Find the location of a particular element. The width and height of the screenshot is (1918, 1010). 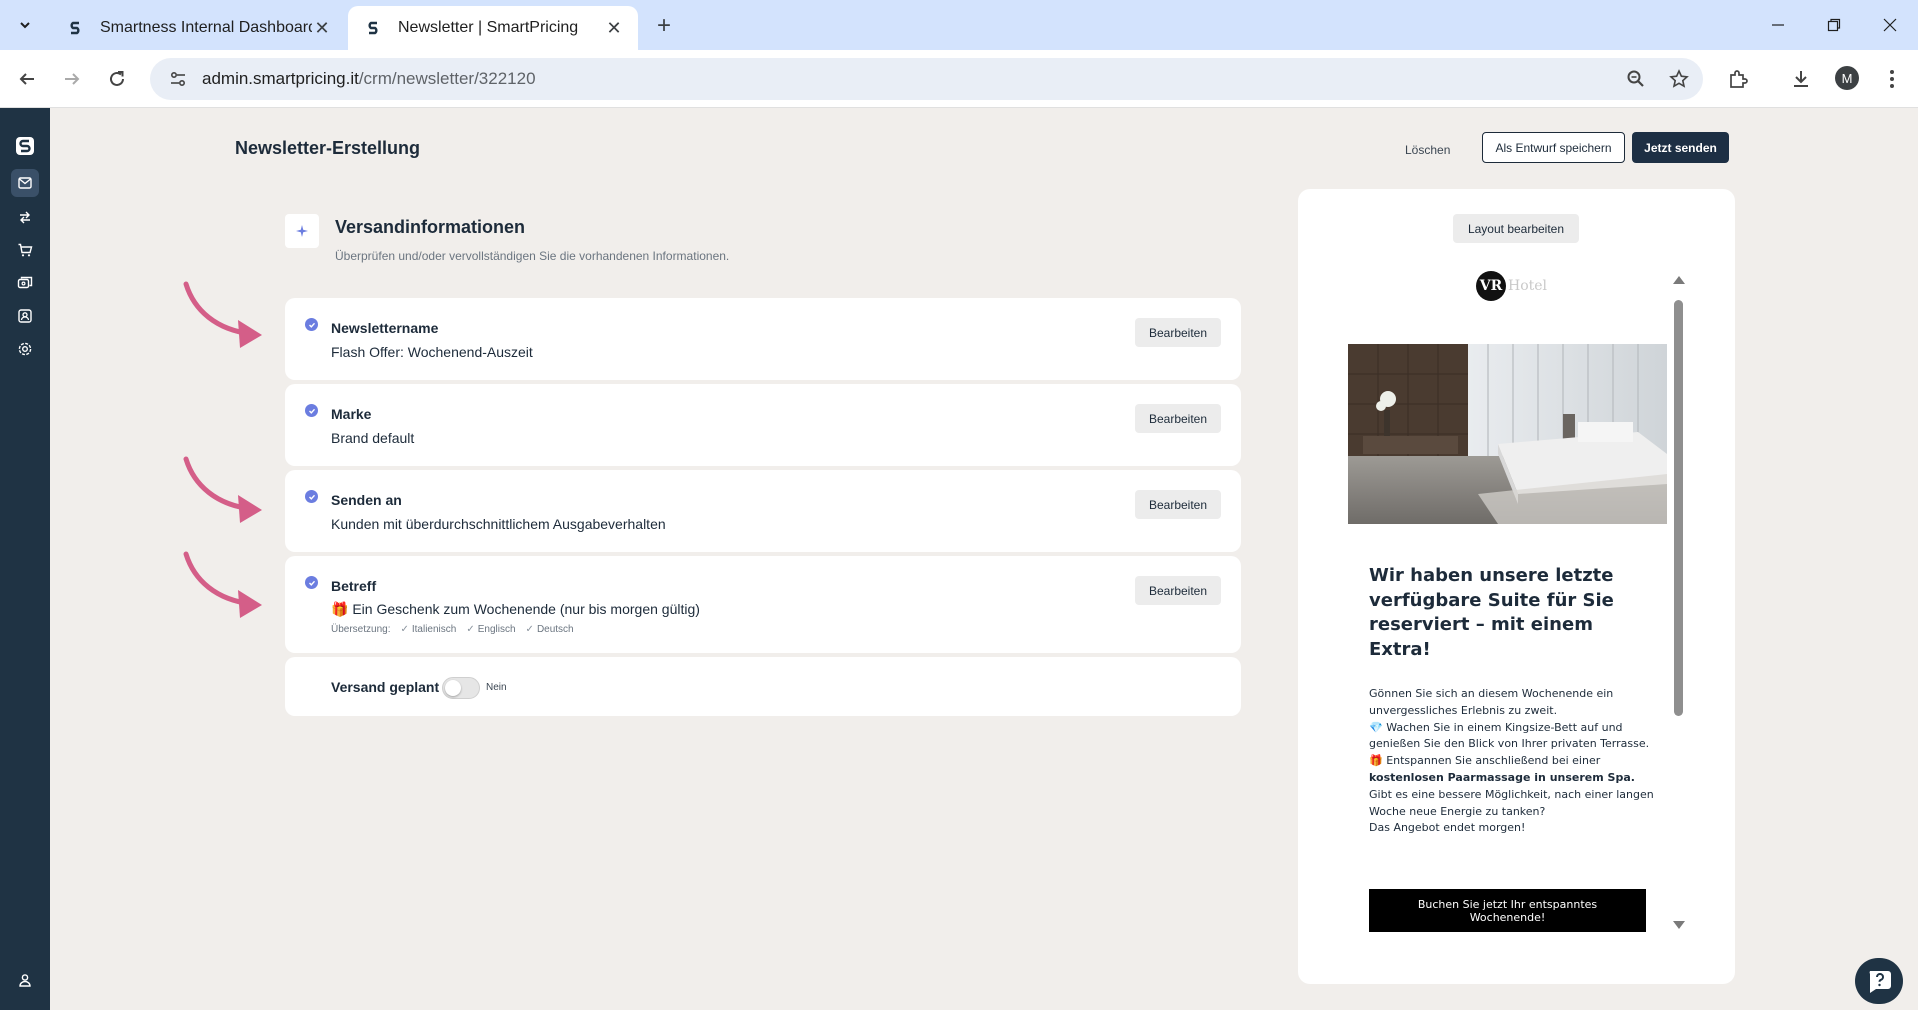

translation-item: ✓ Italienisch is located at coordinates (428, 629).